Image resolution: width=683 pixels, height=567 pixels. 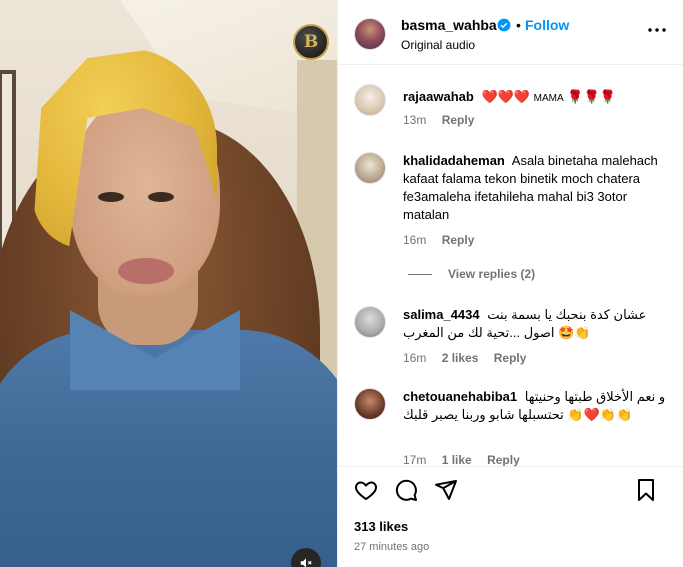 I want to click on commenter-username: salima_4434, so click(x=441, y=314).